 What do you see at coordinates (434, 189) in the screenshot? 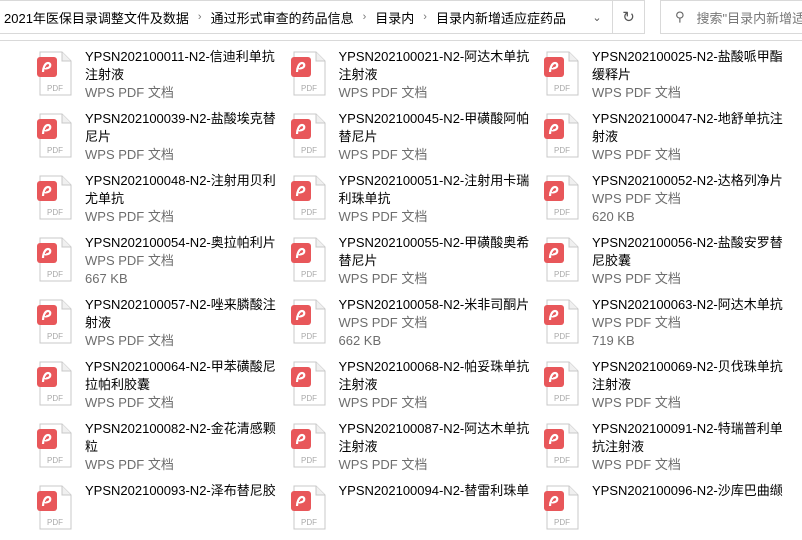
I see `file-name: YPSN202100051-N2-注射用卡瑞利珠单抗` at bounding box center [434, 189].